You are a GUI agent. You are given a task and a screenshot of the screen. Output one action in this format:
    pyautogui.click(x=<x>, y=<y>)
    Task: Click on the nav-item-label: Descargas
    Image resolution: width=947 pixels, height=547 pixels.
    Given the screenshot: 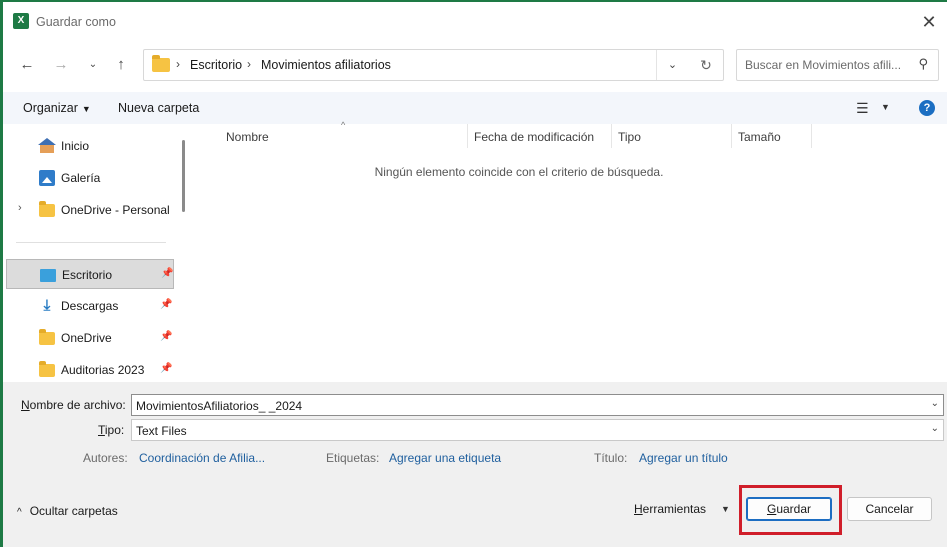 What is the action you would take?
    pyautogui.click(x=90, y=306)
    